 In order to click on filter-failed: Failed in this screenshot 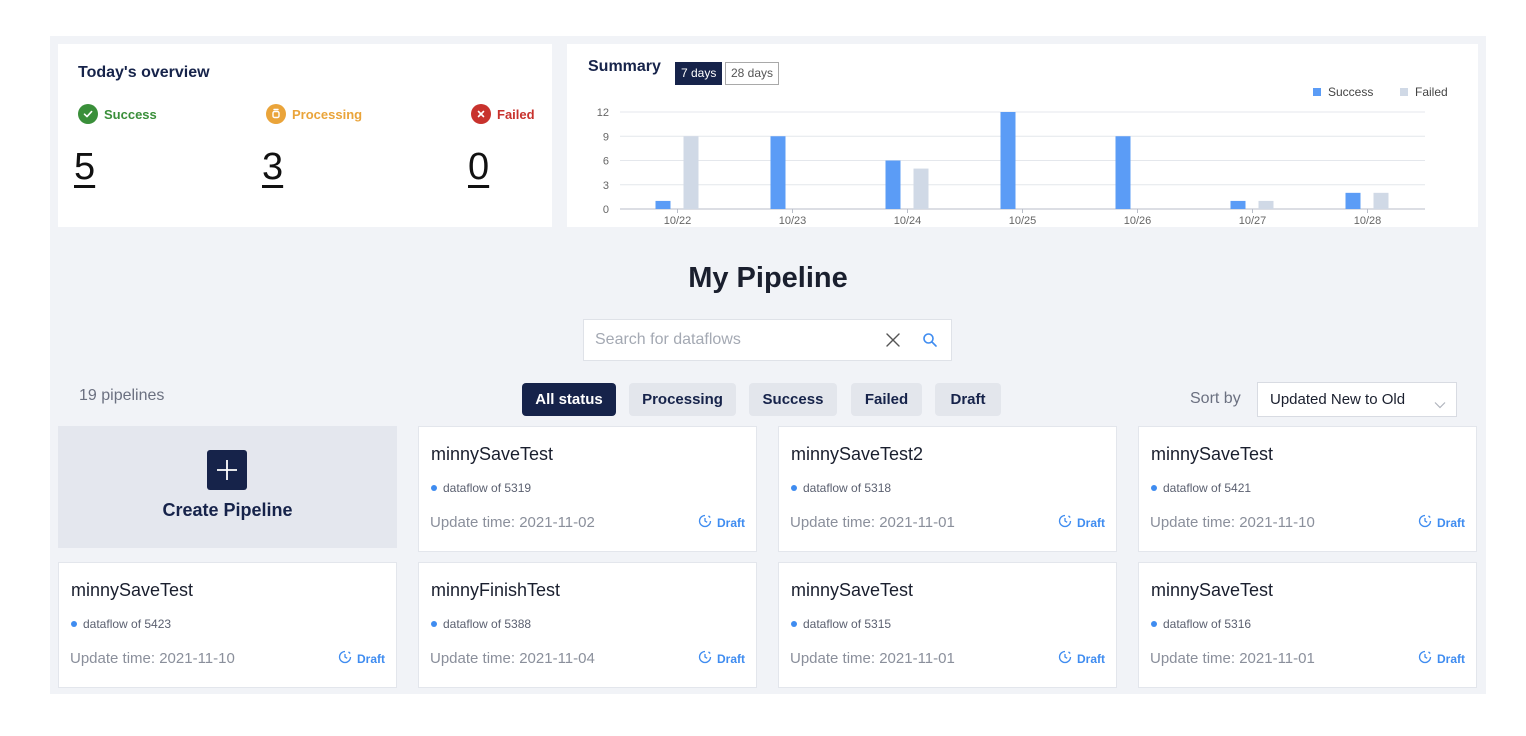, I will do `click(886, 399)`.